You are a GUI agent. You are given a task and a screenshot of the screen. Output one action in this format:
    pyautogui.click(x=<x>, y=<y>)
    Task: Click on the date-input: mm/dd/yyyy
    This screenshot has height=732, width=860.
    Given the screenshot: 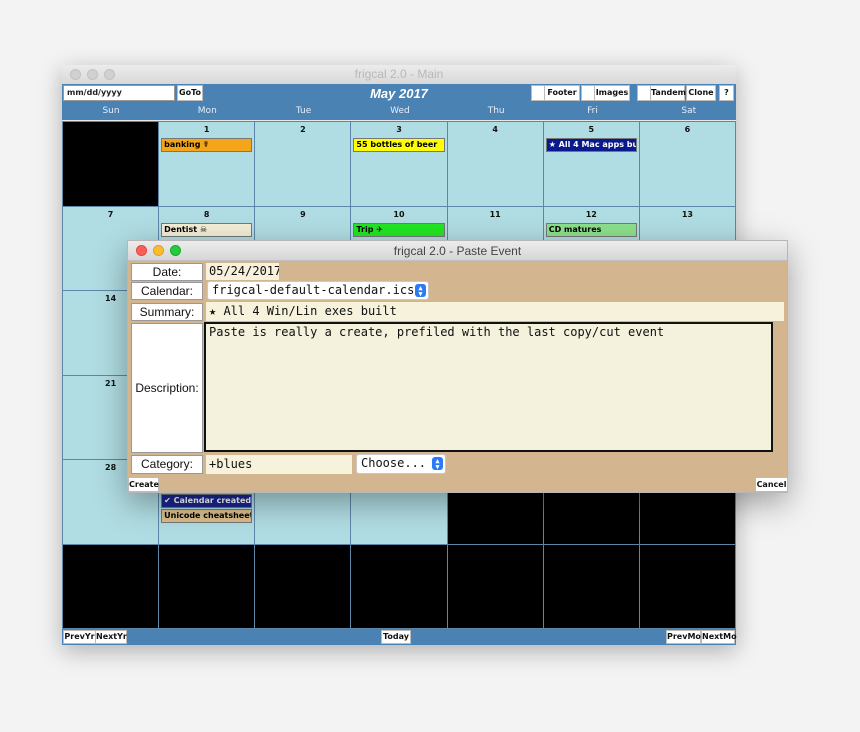 What is the action you would take?
    pyautogui.click(x=119, y=93)
    